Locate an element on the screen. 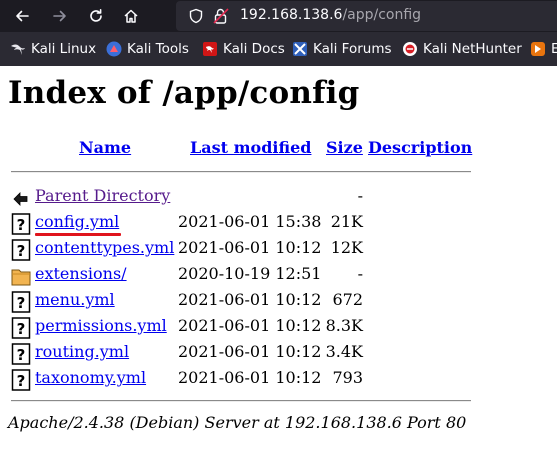 This screenshot has width=557, height=465. folder-icon is located at coordinates (21, 277).